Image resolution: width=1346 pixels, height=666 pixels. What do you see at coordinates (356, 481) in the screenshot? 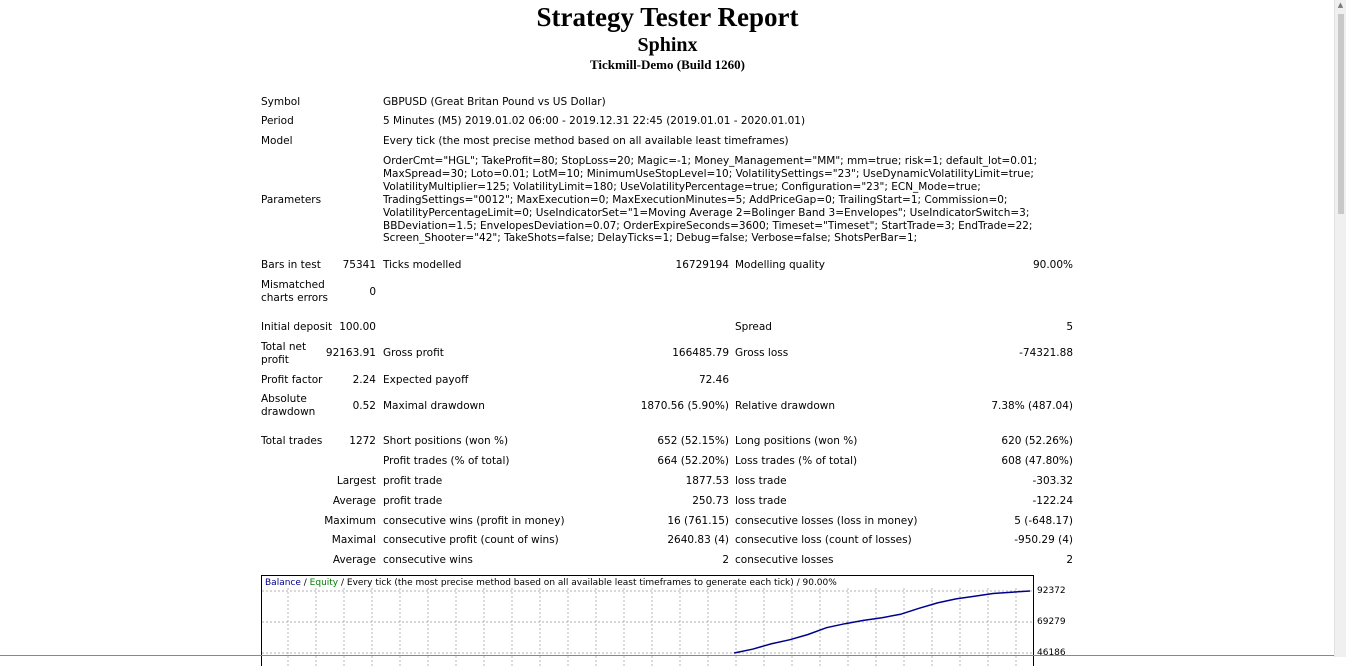
I see `largest-label: Largest` at bounding box center [356, 481].